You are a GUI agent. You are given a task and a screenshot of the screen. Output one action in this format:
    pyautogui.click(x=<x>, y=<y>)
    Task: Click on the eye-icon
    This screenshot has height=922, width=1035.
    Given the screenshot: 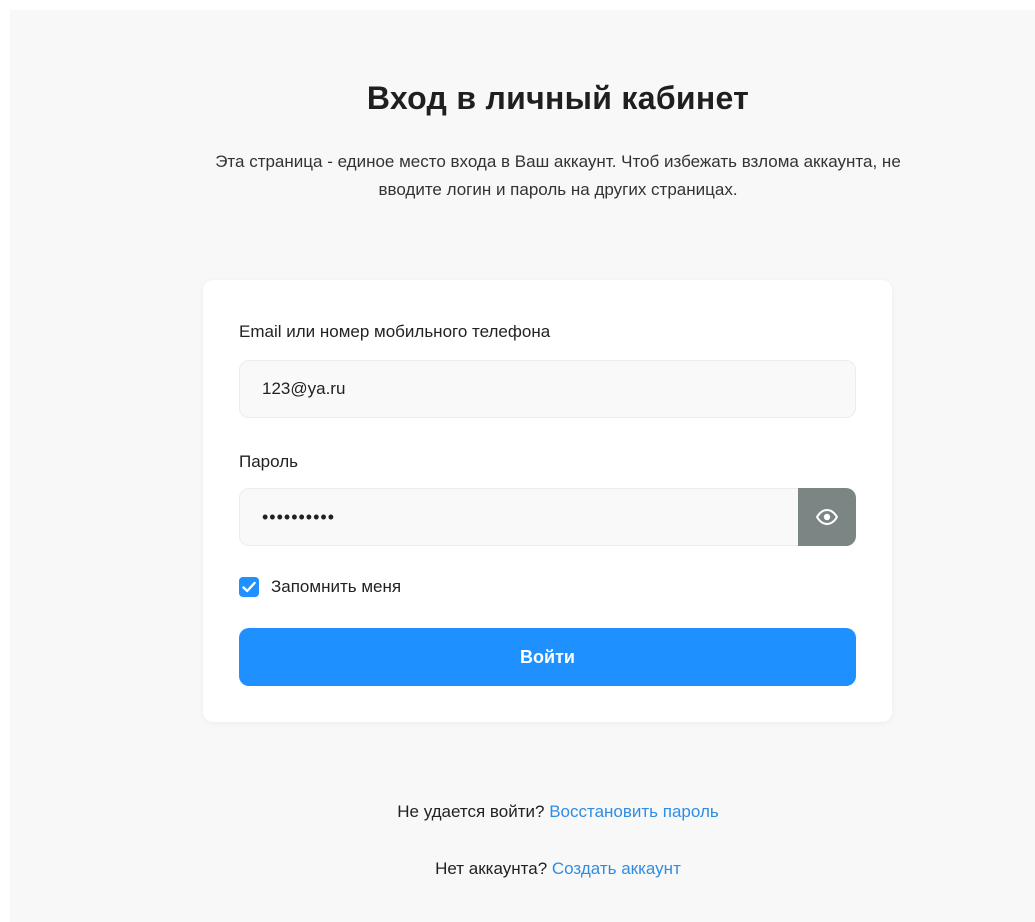 What is the action you would take?
    pyautogui.click(x=827, y=517)
    